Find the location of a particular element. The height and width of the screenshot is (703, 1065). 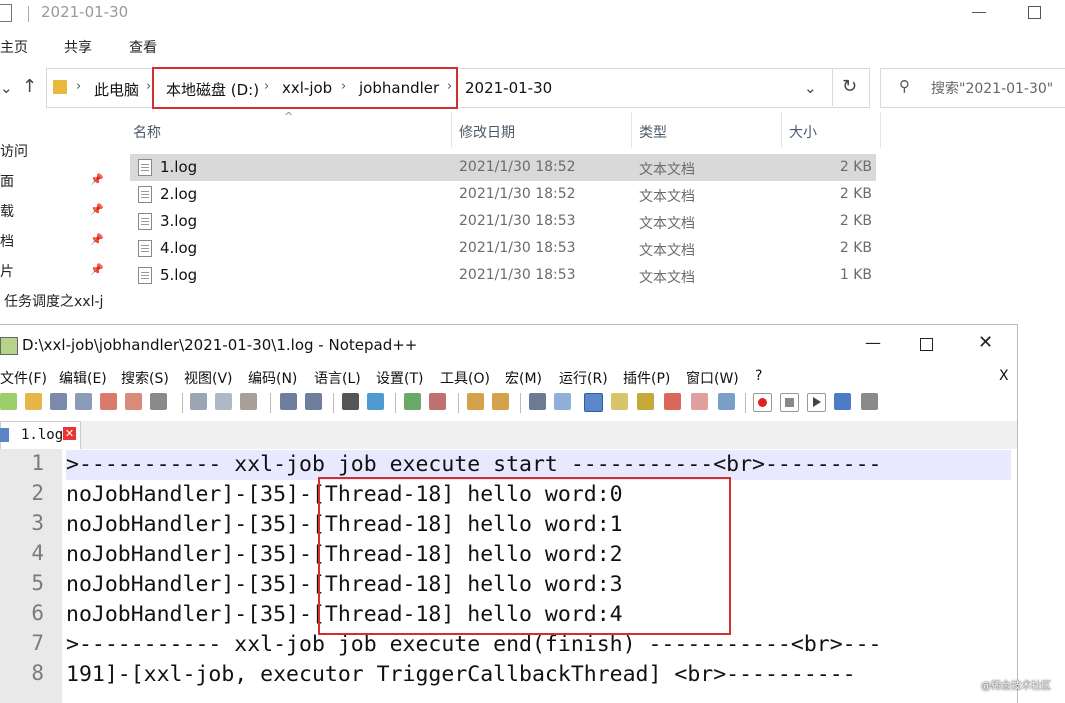

menu-run: 运行(R) is located at coordinates (583, 378).